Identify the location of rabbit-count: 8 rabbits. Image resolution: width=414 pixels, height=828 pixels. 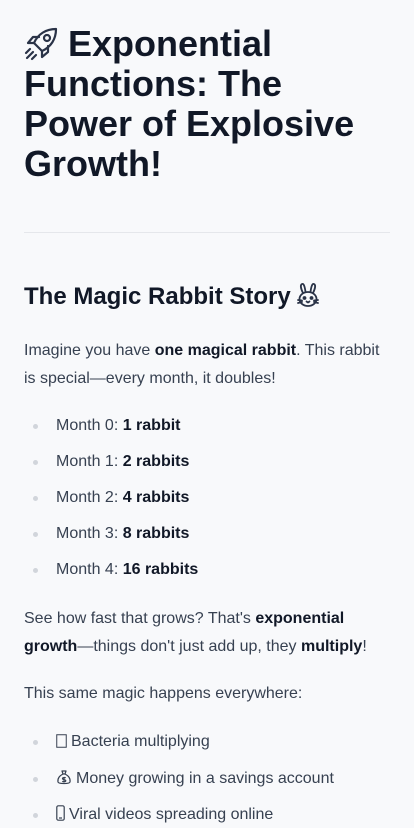
(156, 533).